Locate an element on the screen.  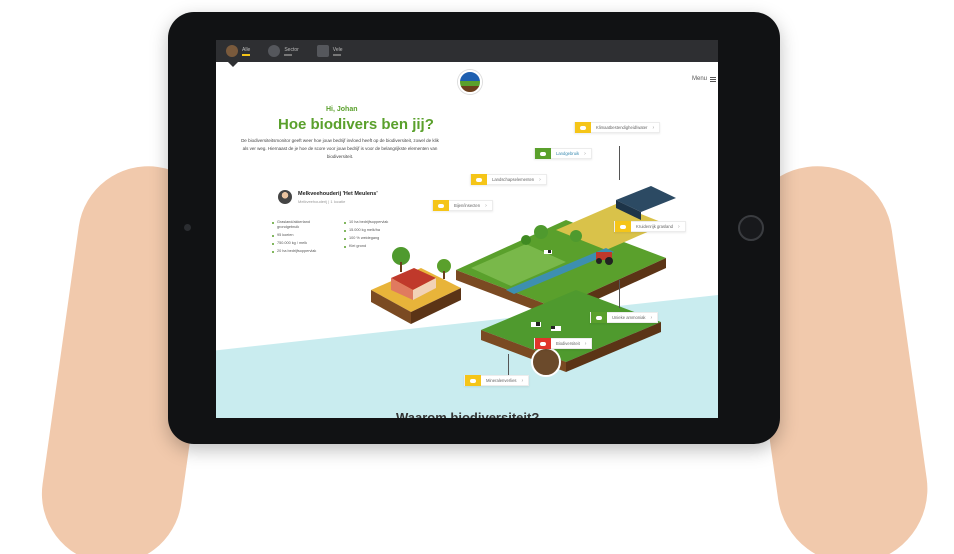
farm-icon is located at coordinates (232, 51).